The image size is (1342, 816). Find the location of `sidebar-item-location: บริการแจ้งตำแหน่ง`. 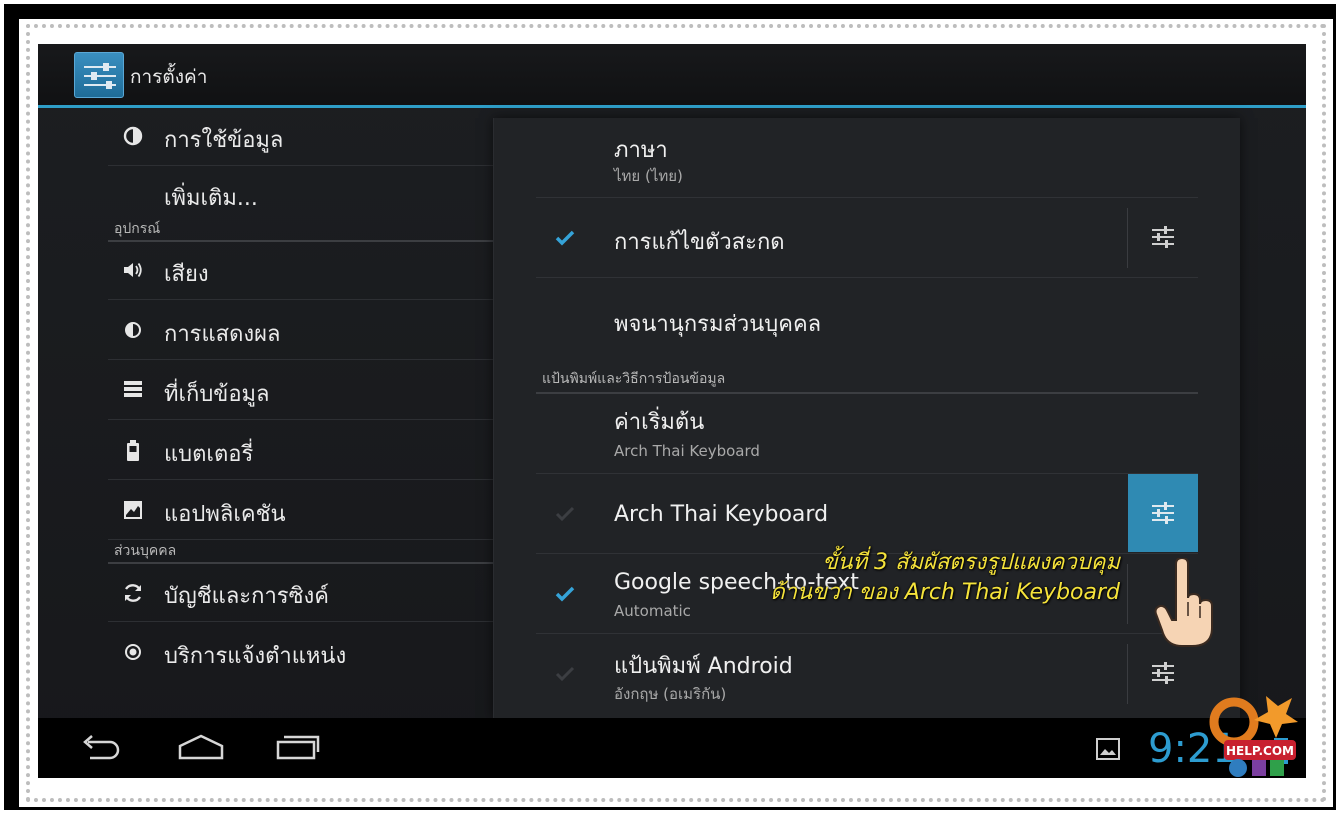

sidebar-item-location: บริการแจ้งตำแหน่ง is located at coordinates (300, 653).